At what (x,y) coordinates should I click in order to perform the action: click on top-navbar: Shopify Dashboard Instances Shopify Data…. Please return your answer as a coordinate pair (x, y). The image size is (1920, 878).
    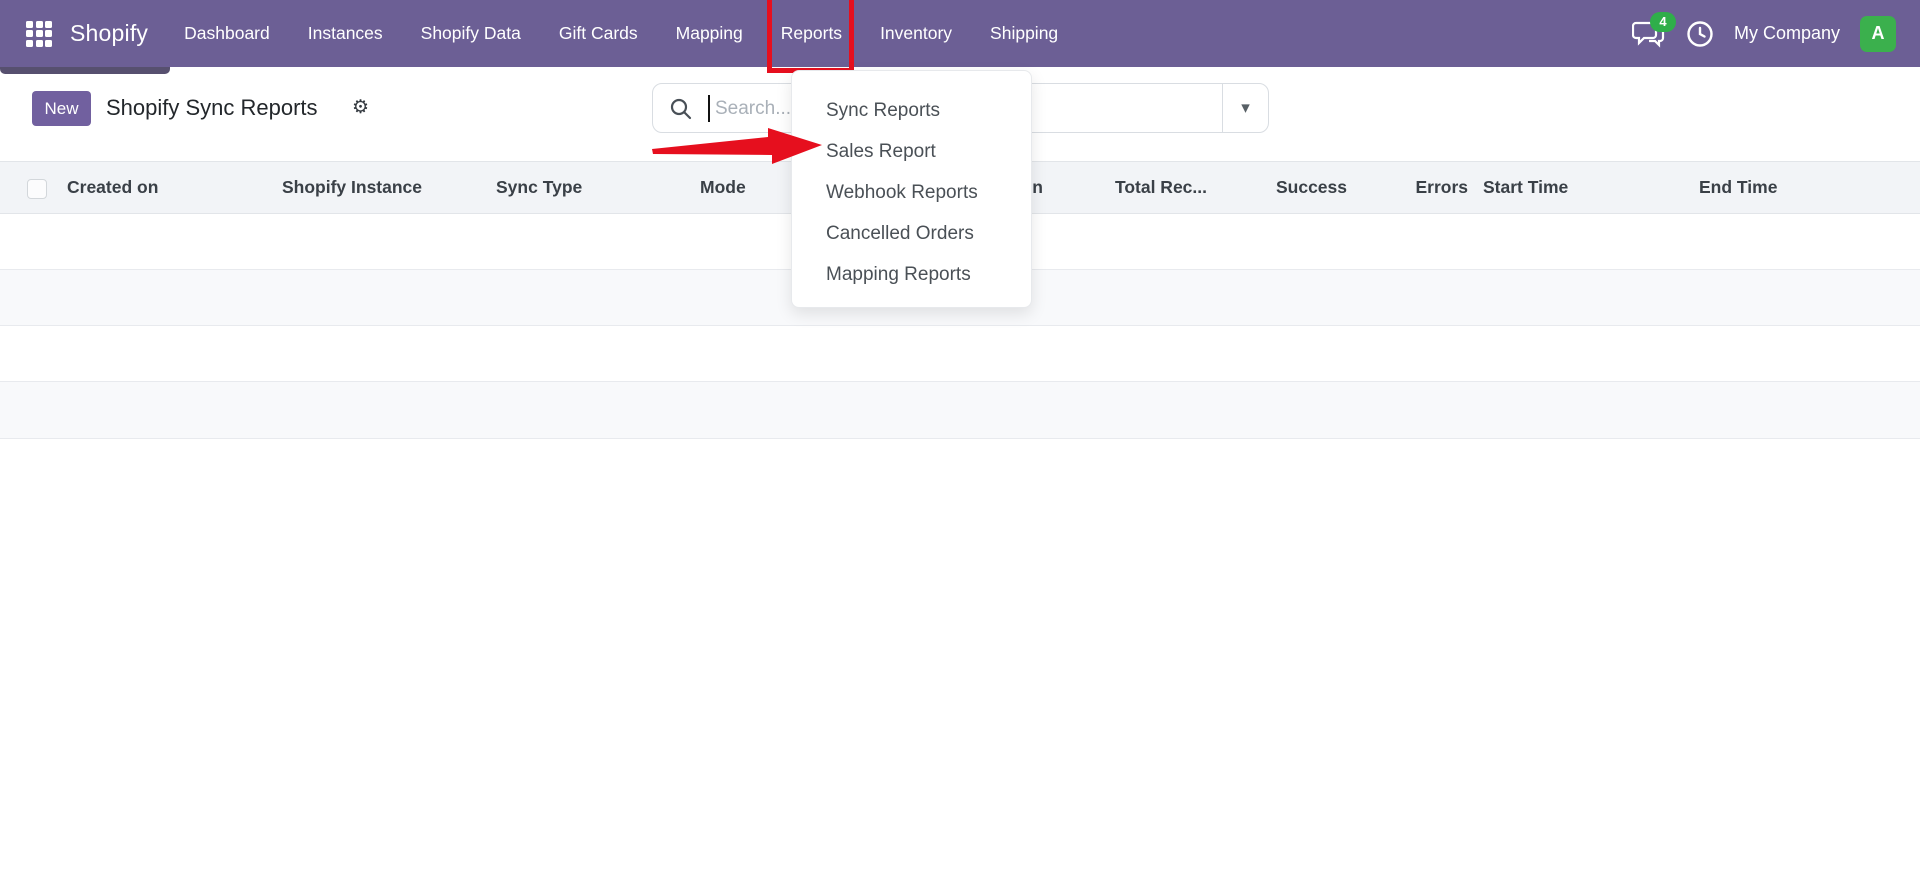
    Looking at the image, I should click on (960, 36).